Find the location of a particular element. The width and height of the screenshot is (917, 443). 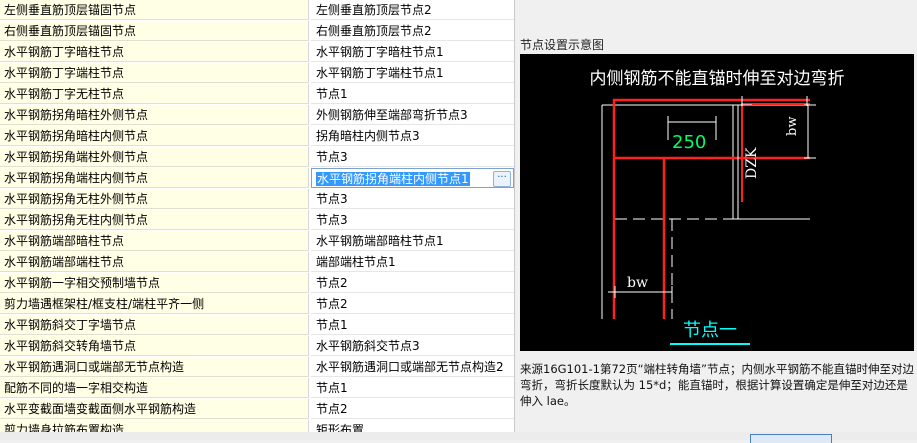

setting-value-cell: 水平钢筋丁字暗柱节点1 is located at coordinates (412, 52).